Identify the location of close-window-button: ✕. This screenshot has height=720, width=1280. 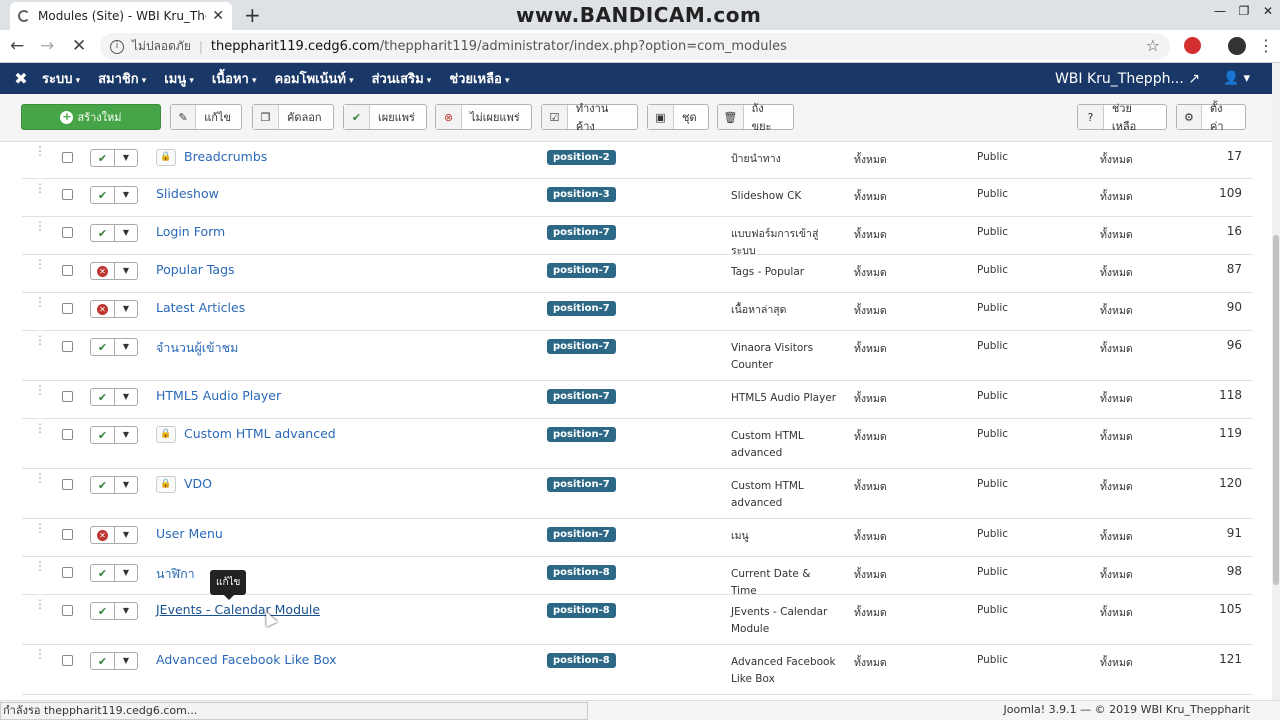
(1268, 12).